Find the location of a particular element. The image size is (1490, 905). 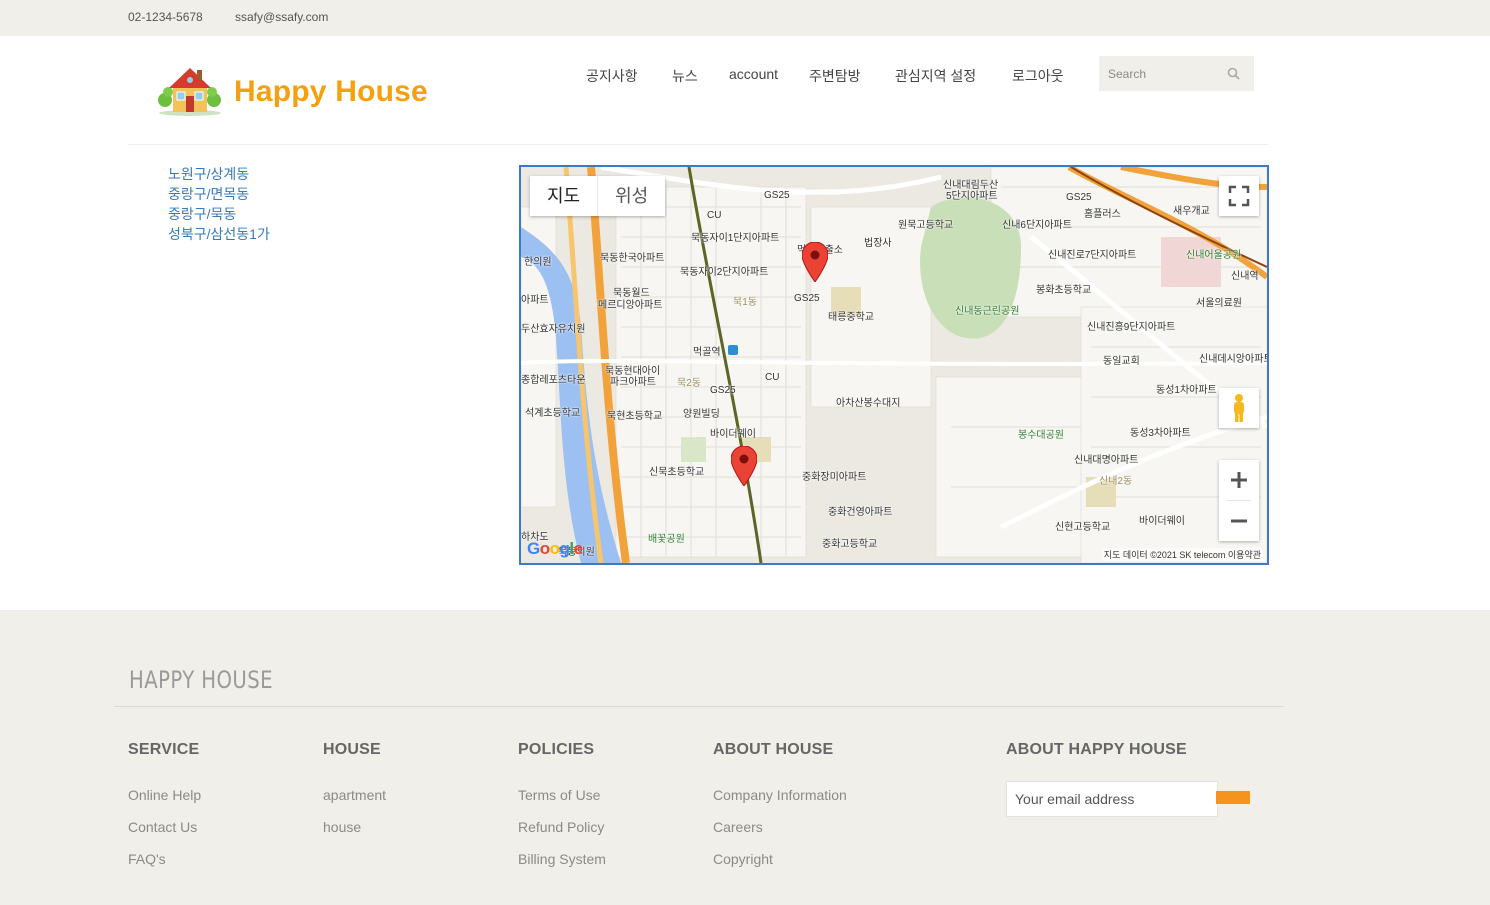

map-label: 신내대명아파트 is located at coordinates (1106, 460).